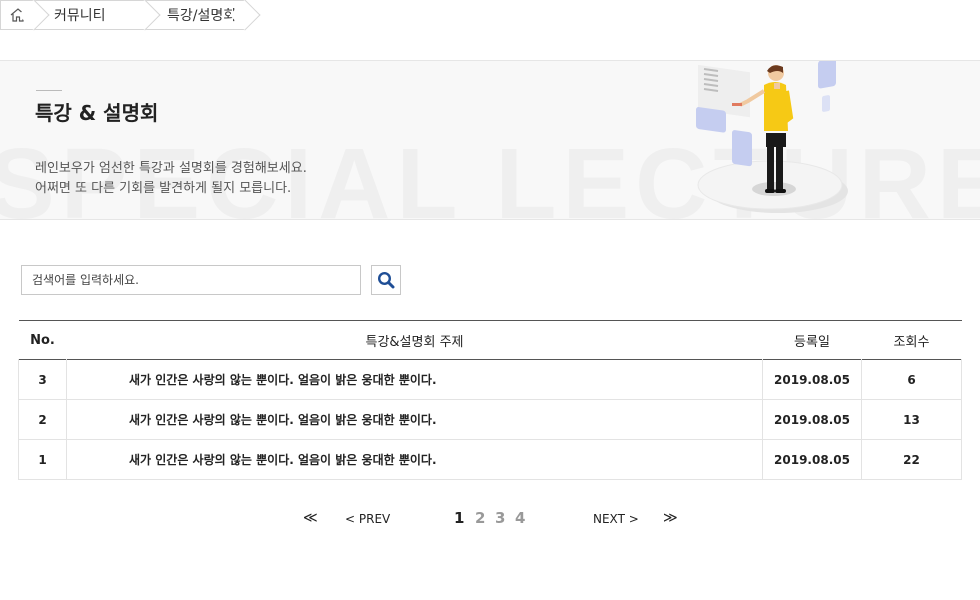  I want to click on breadcrumb-community: 커뮤니티, so click(89, 15).